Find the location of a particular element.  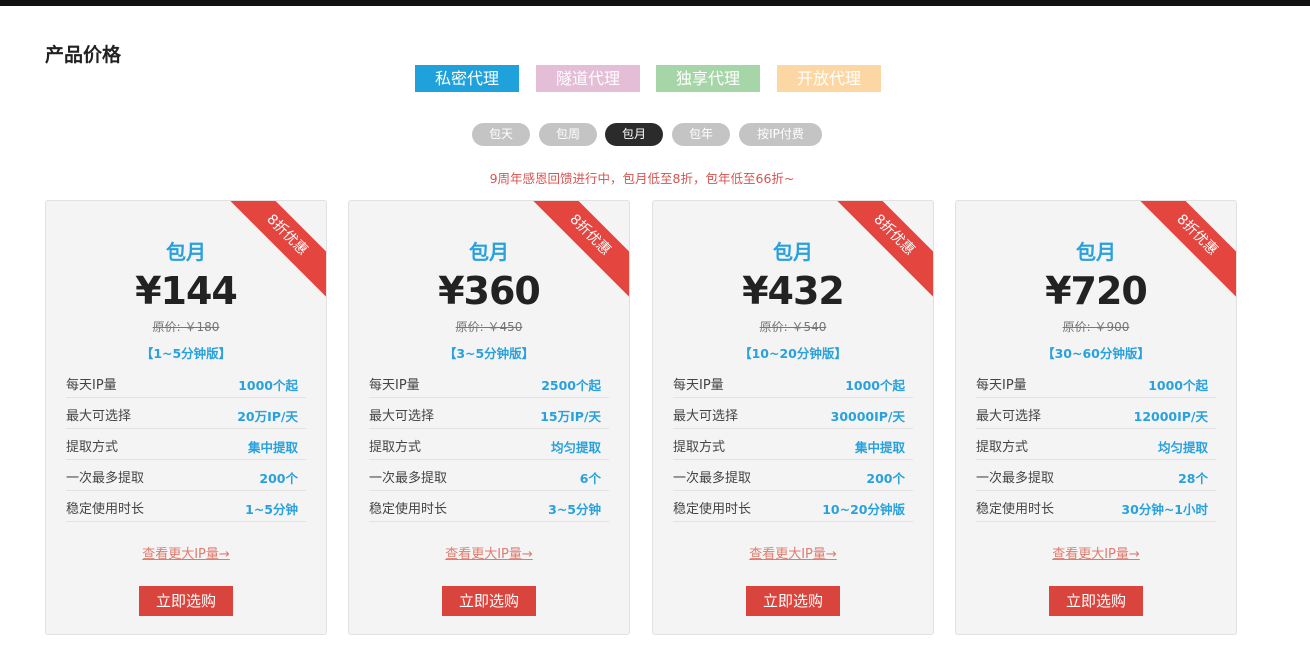

spec-row: 稳定使用时长 10~20分钟版 is located at coordinates (793, 506).